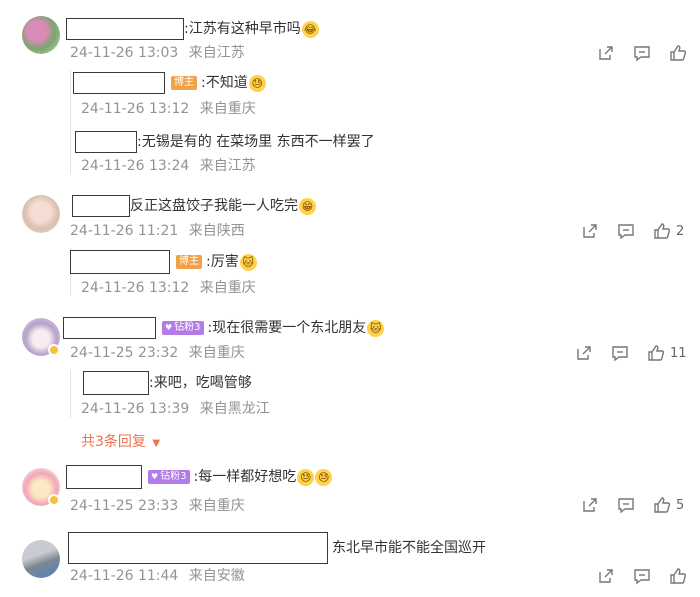  What do you see at coordinates (224, 83) in the screenshot?
I see `reply-text: :不知道` at bounding box center [224, 83].